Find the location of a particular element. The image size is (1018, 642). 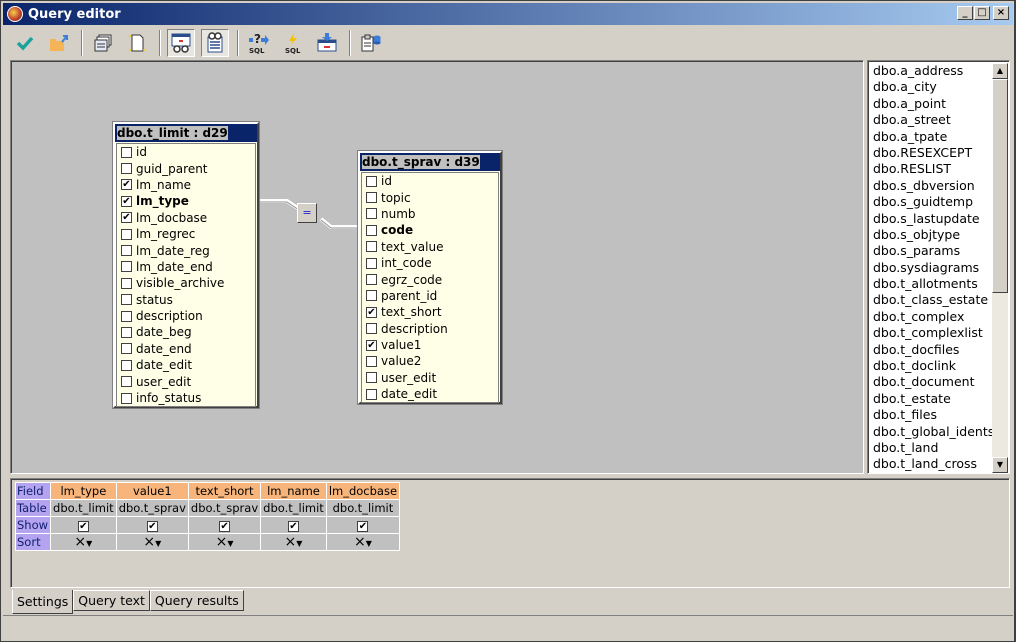

table-list-item: dbo.s_guidtemp is located at coordinates (933, 202).